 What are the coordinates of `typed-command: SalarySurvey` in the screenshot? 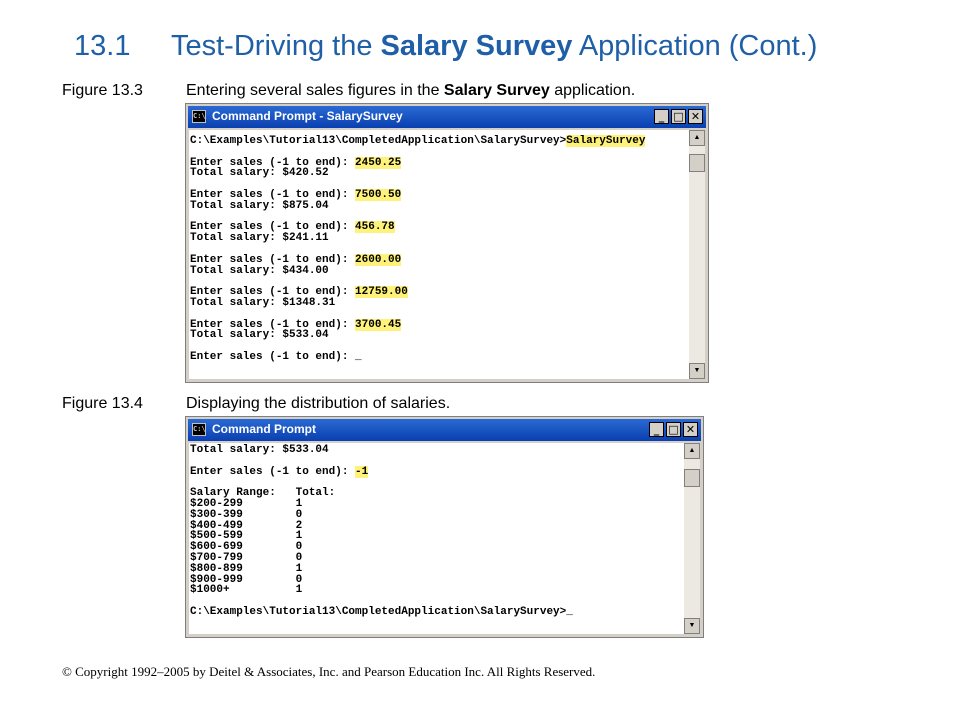 It's located at (606, 141).